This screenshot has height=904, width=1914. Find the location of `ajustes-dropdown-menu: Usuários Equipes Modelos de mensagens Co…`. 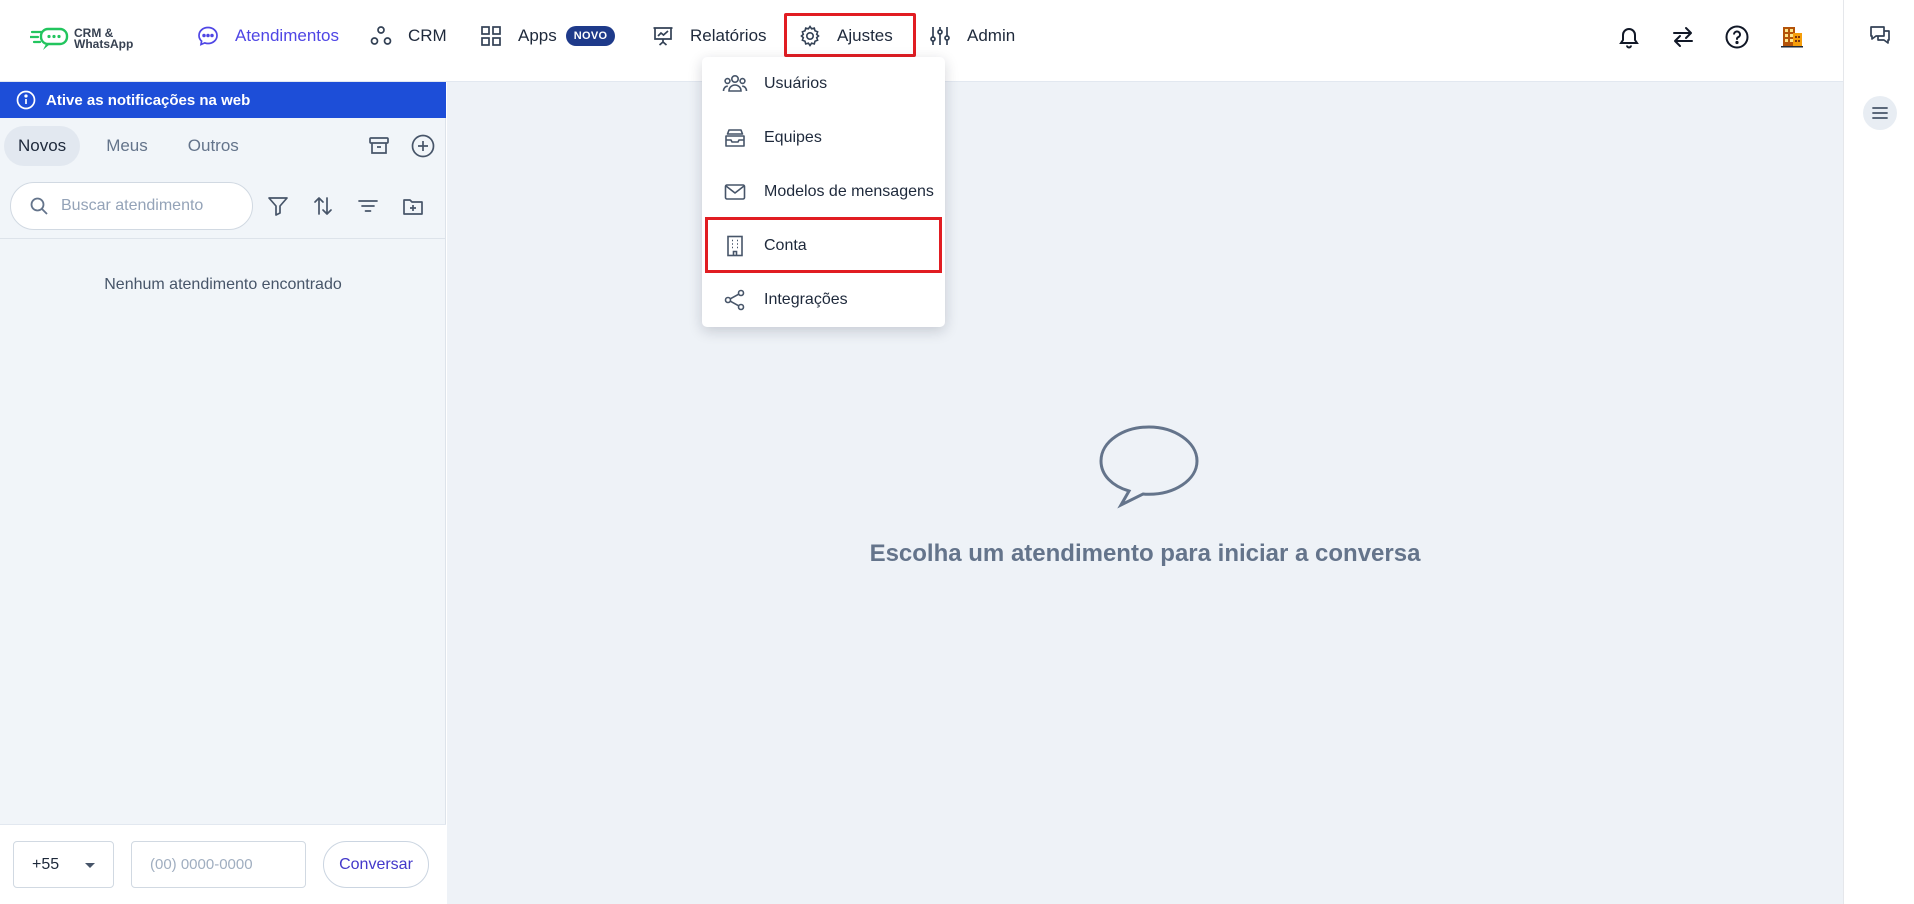

ajustes-dropdown-menu: Usuários Equipes Modelos de mensagens Co… is located at coordinates (823, 192).